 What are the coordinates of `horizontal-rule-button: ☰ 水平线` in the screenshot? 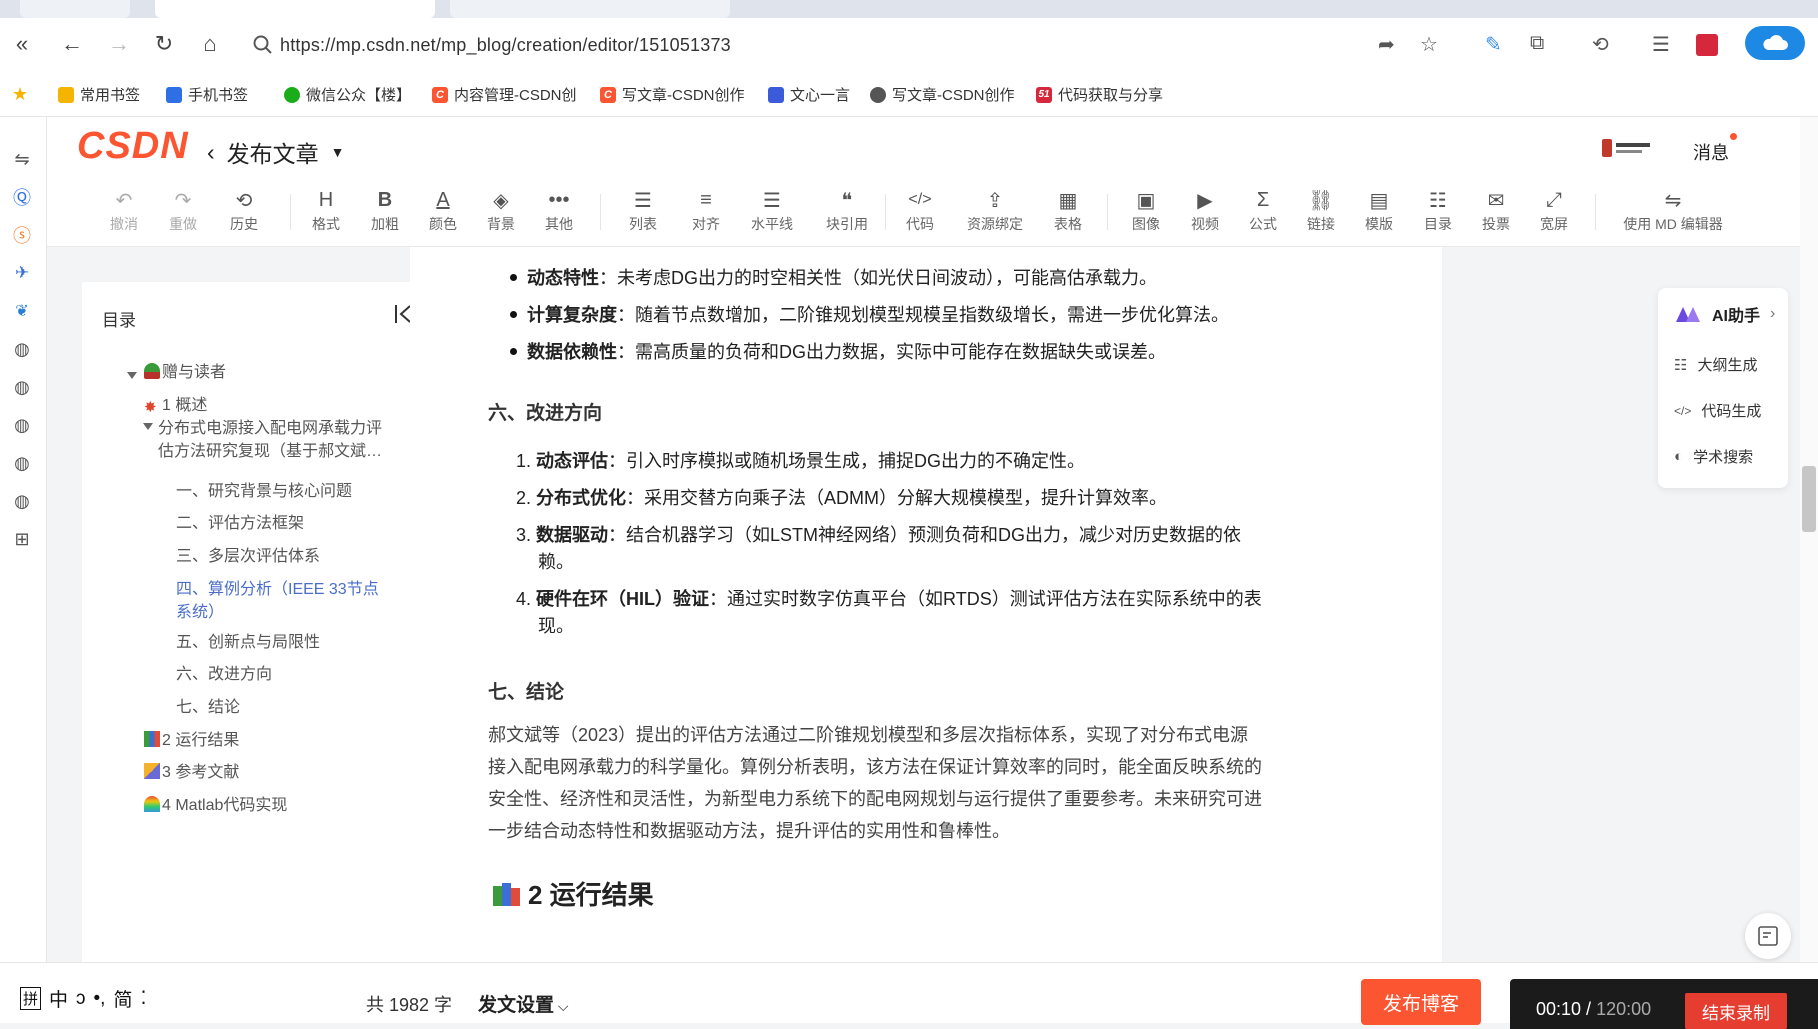 It's located at (772, 210).